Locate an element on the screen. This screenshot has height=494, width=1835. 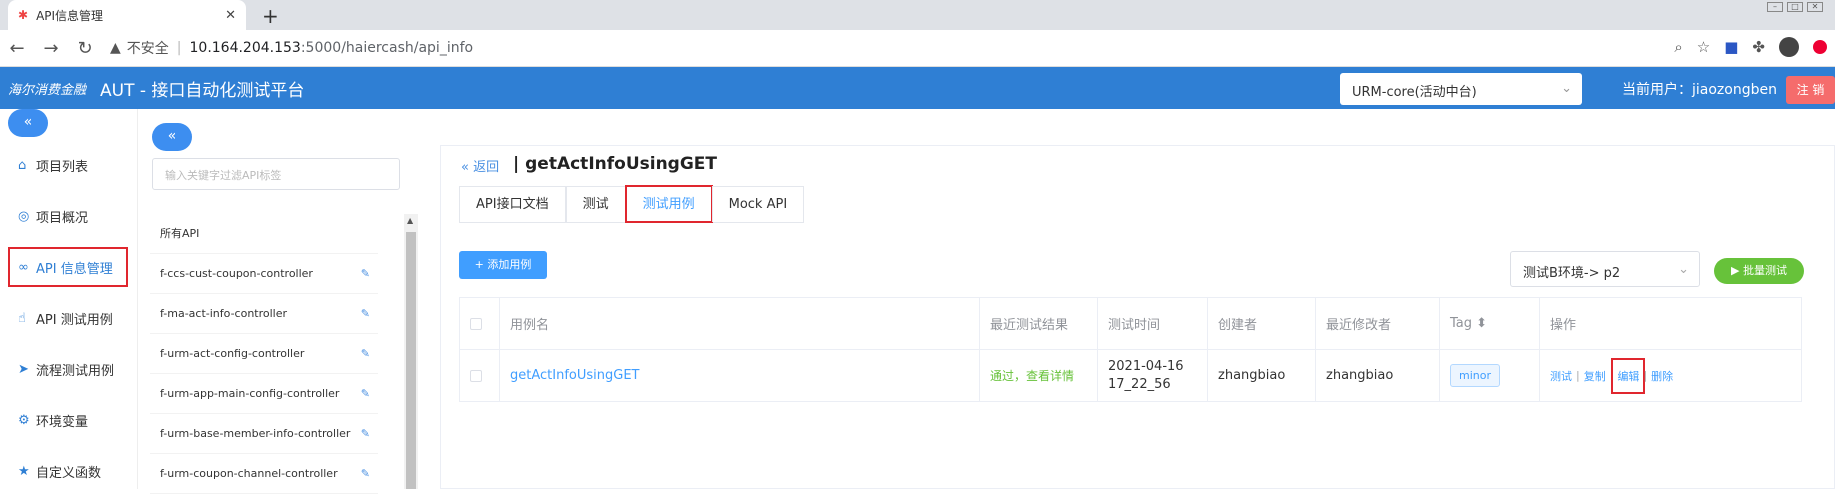
case-name-link: getActInfoUsingGET is located at coordinates (574, 375).